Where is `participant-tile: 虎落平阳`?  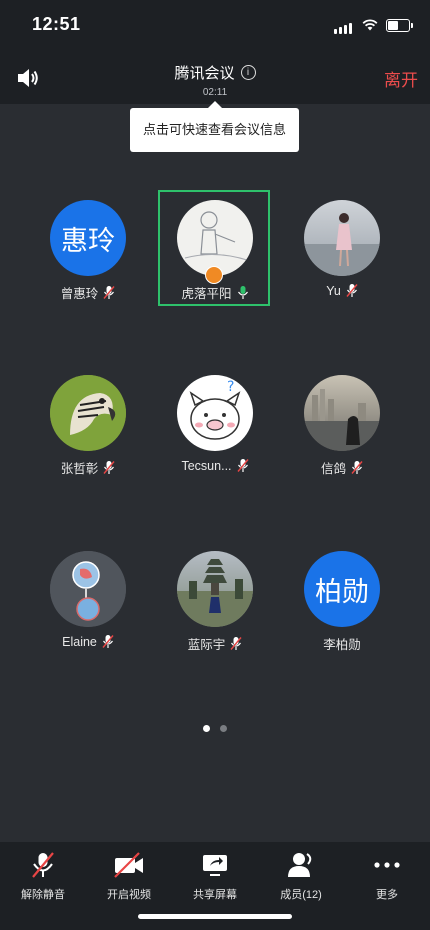
participant-tile: 虎落平阳 is located at coordinates (215, 255).